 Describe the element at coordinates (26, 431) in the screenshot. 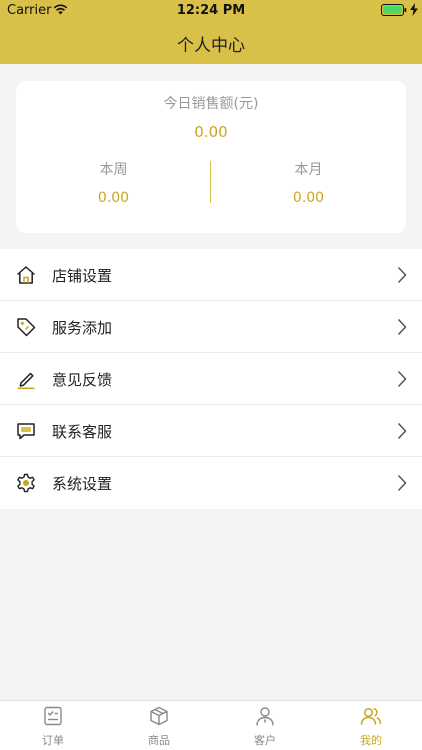

I see `chat-icon` at that location.